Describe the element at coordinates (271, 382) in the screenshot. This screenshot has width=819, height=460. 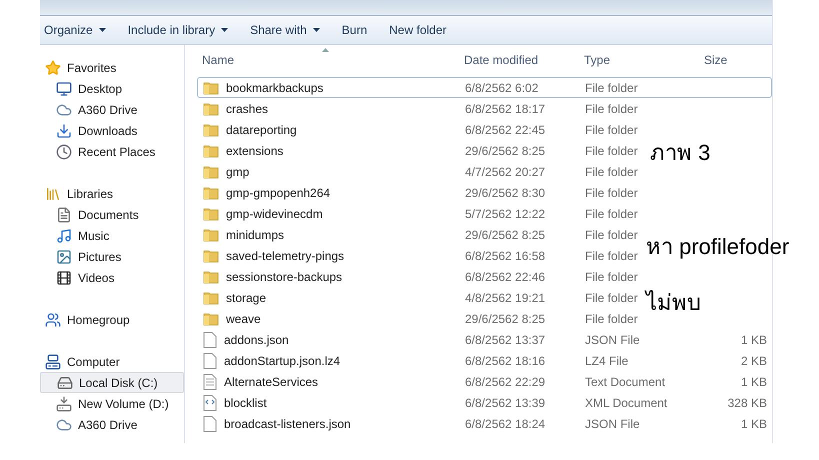
I see `file-name: AlternateServices` at that location.